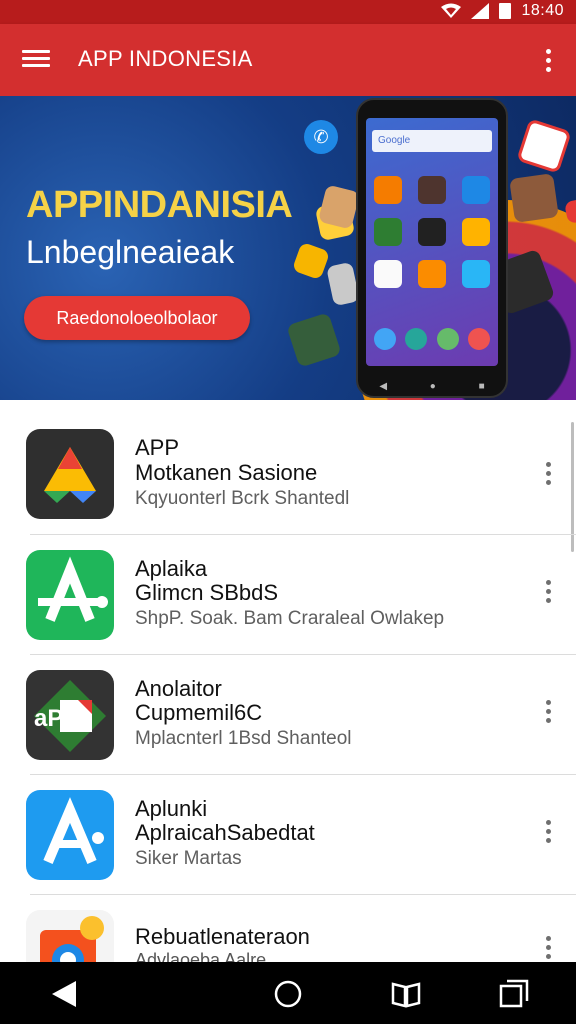 The image size is (576, 1024). I want to click on blue-a-app-icon, so click(70, 835).